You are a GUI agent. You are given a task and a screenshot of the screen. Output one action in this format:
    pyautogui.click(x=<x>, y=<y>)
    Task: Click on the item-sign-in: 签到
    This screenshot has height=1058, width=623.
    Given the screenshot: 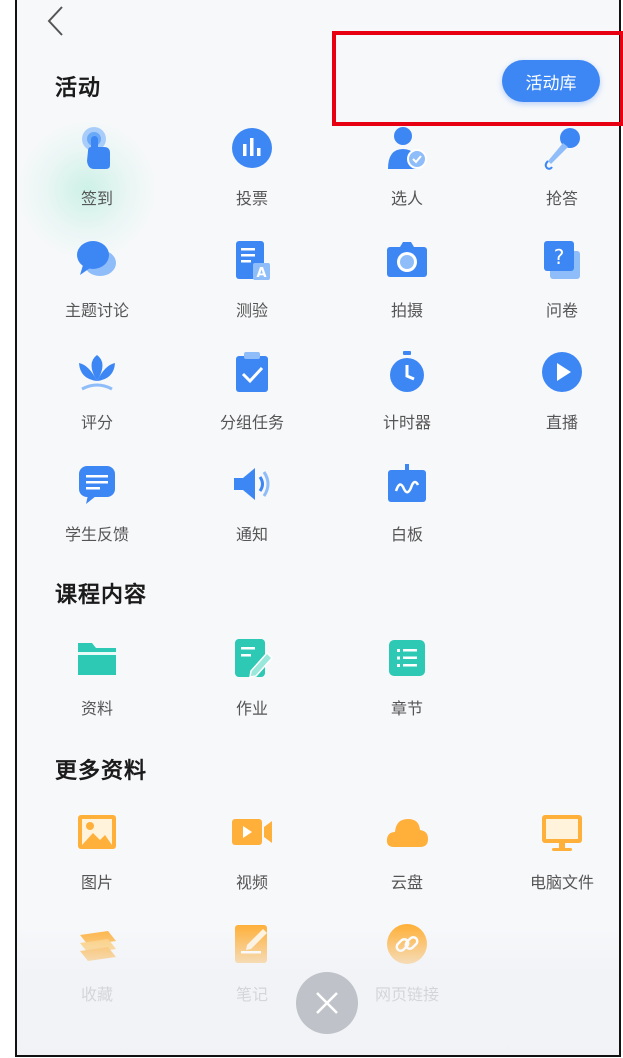 What is the action you would take?
    pyautogui.click(x=97, y=170)
    